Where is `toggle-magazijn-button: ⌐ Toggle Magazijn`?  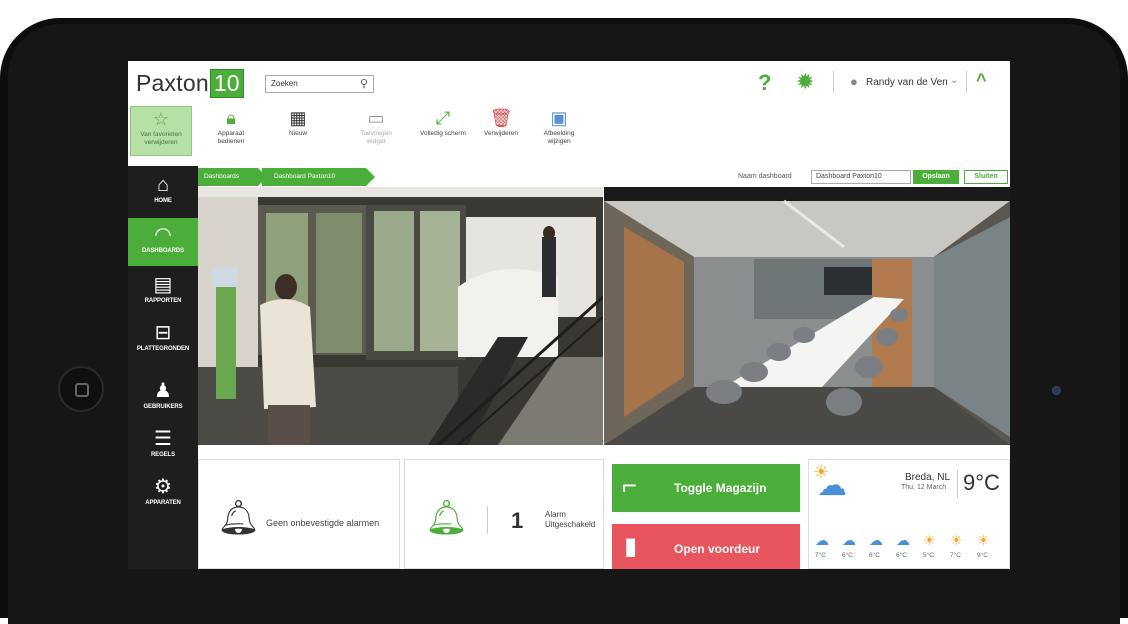 toggle-magazijn-button: ⌐ Toggle Magazijn is located at coordinates (706, 488).